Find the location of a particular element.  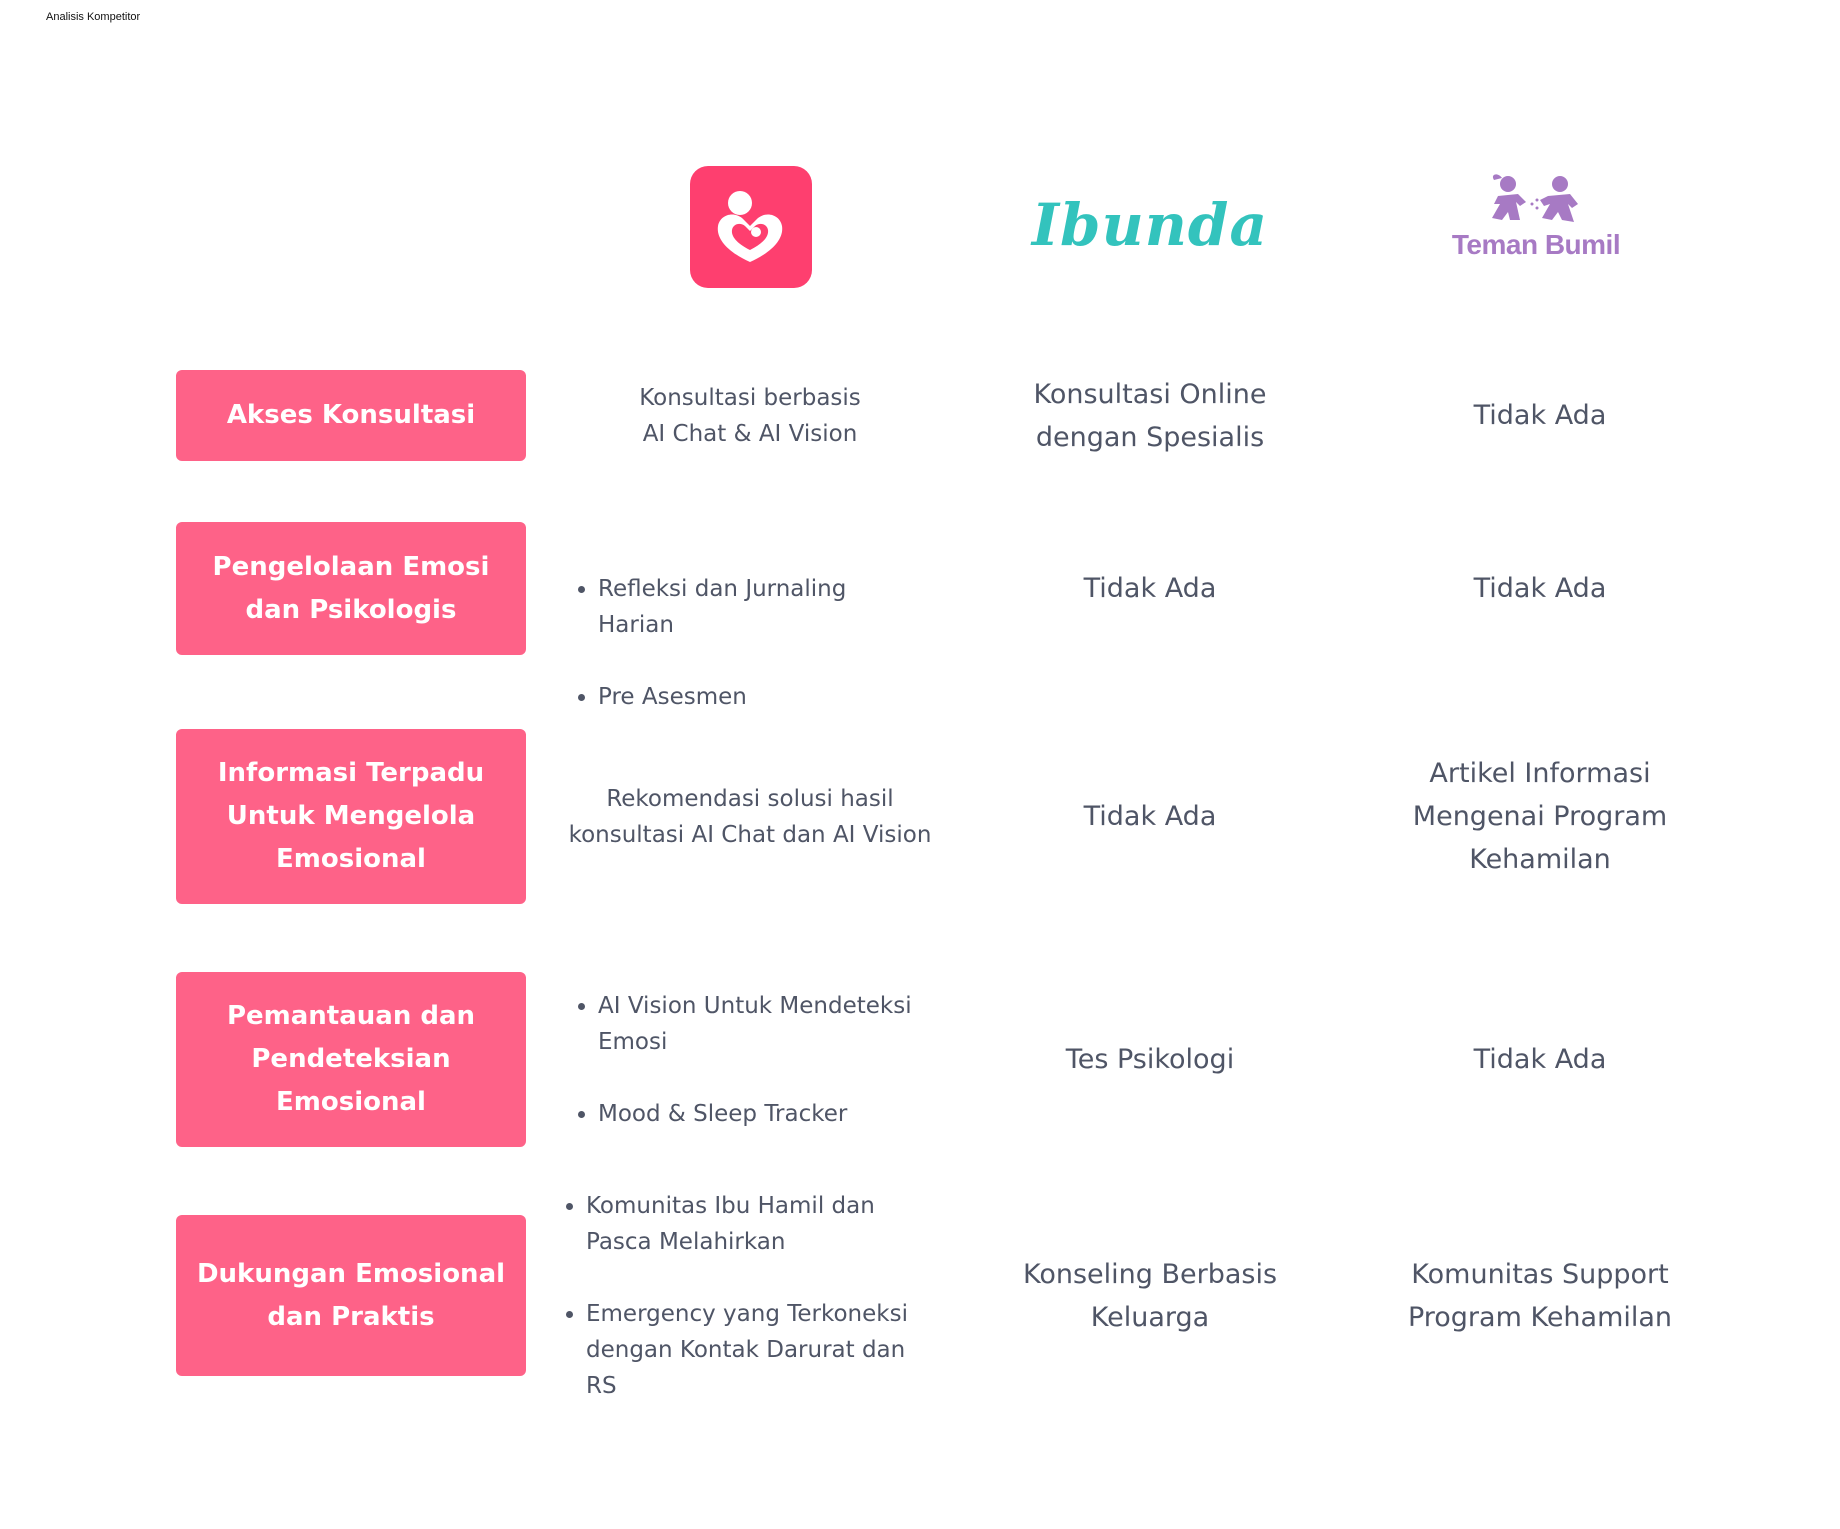

ibunda-logo: Ibunda is located at coordinates (1150, 230).